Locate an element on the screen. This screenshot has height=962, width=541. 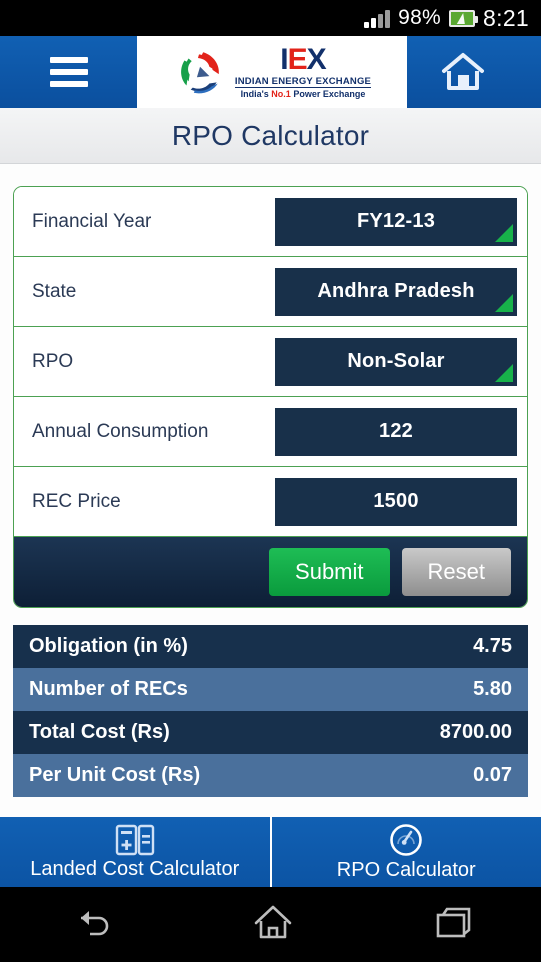
home-button is located at coordinates (462, 72).